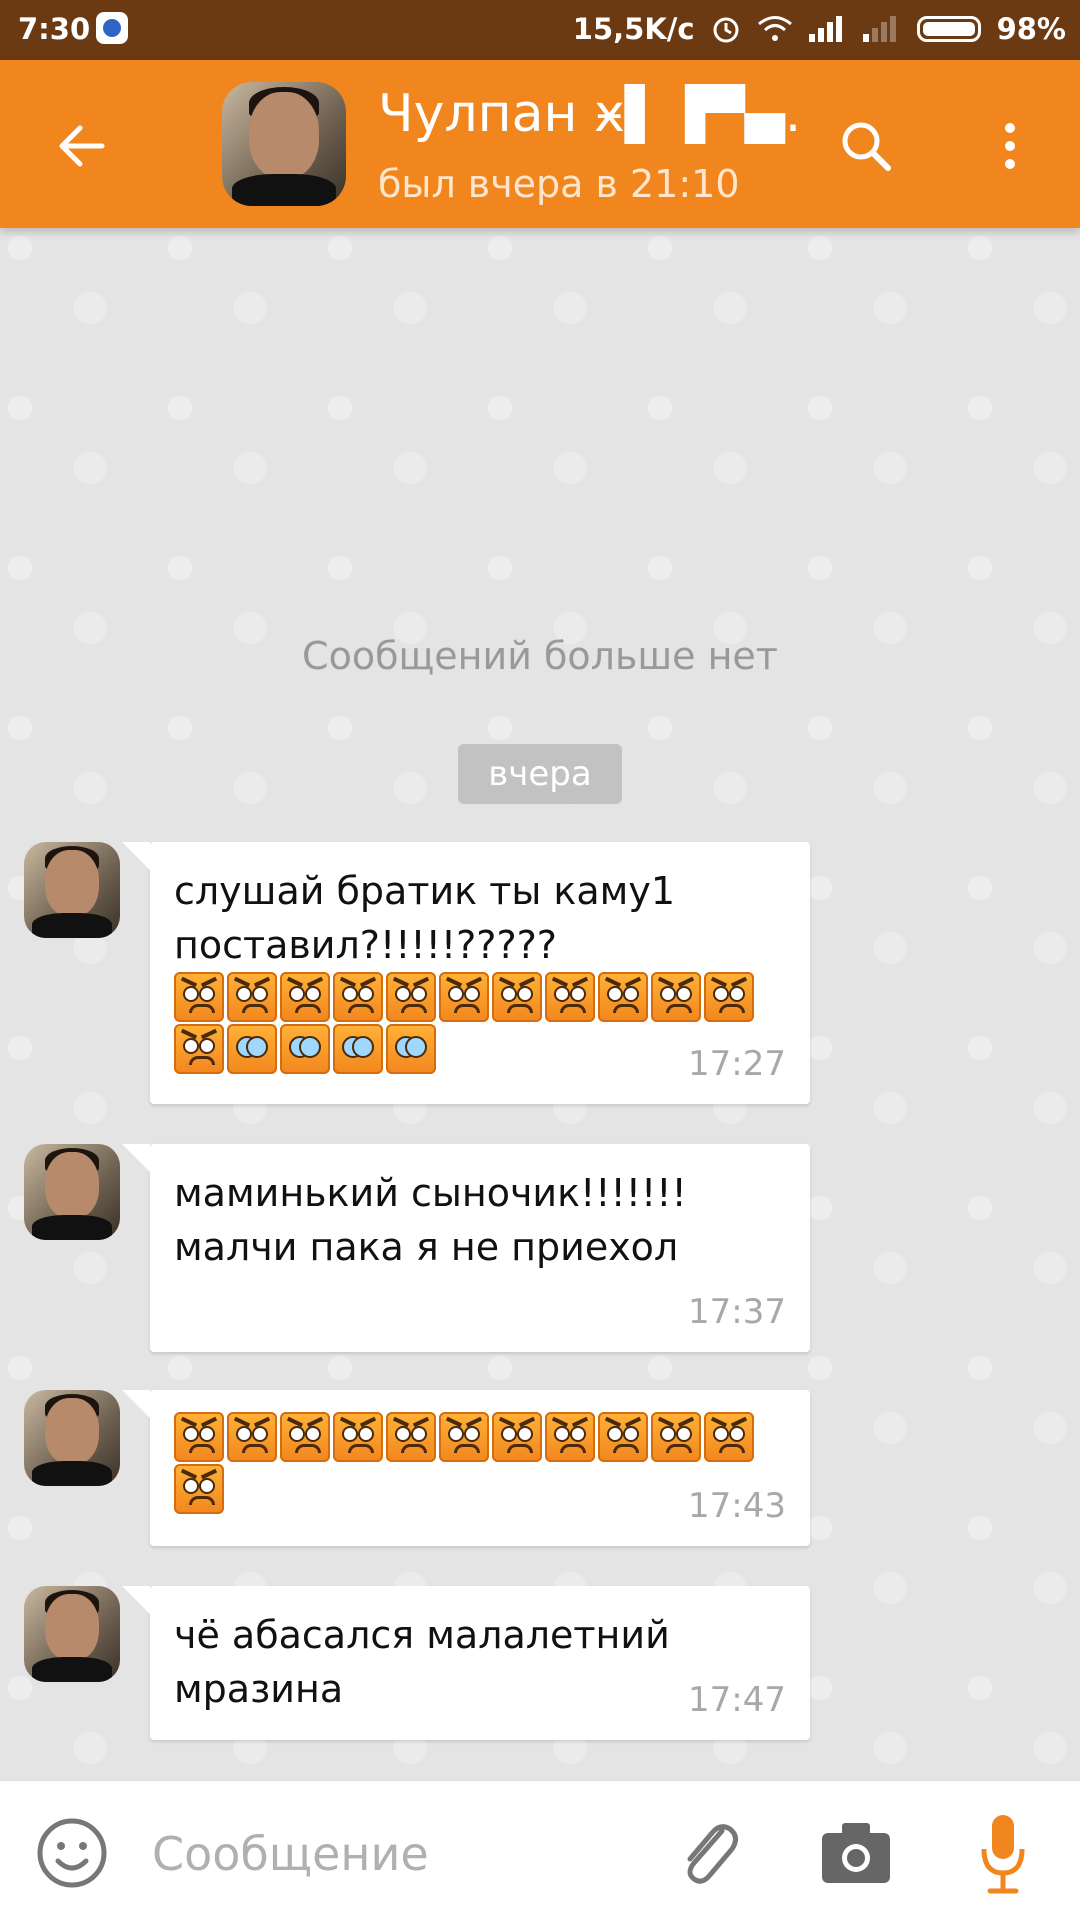 The height and width of the screenshot is (1921, 1080). Describe the element at coordinates (737, 1312) in the screenshot. I see `message-time: 17:37` at that location.